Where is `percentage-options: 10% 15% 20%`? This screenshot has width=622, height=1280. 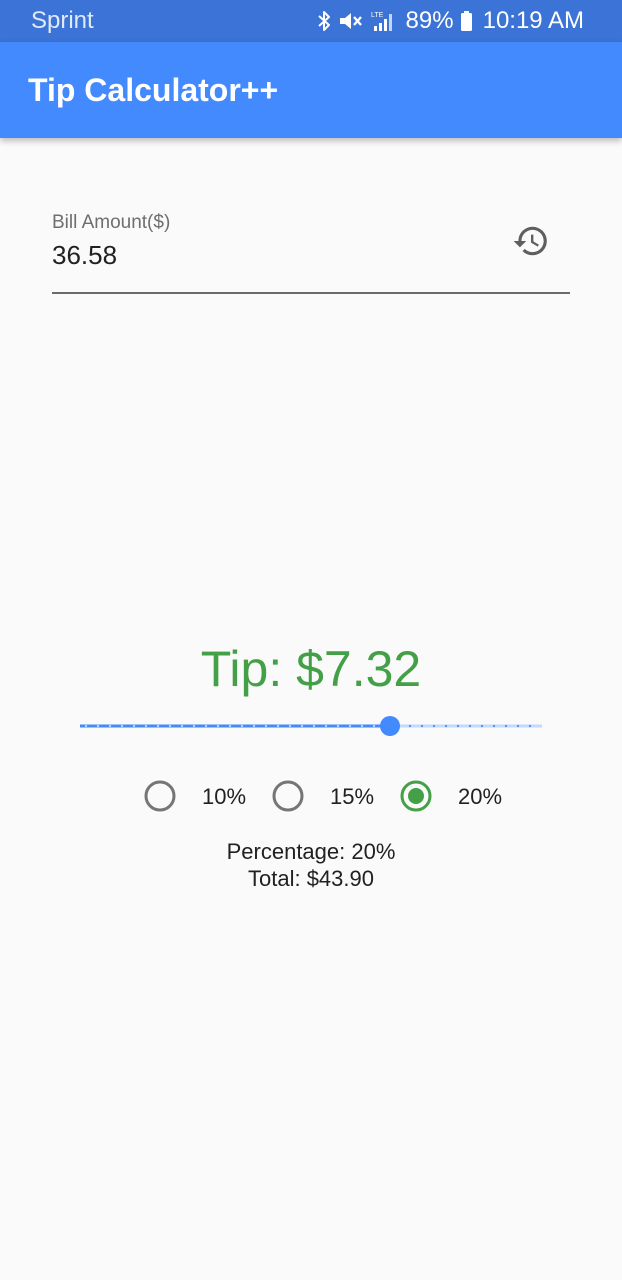 percentage-options: 10% 15% 20% is located at coordinates (311, 796).